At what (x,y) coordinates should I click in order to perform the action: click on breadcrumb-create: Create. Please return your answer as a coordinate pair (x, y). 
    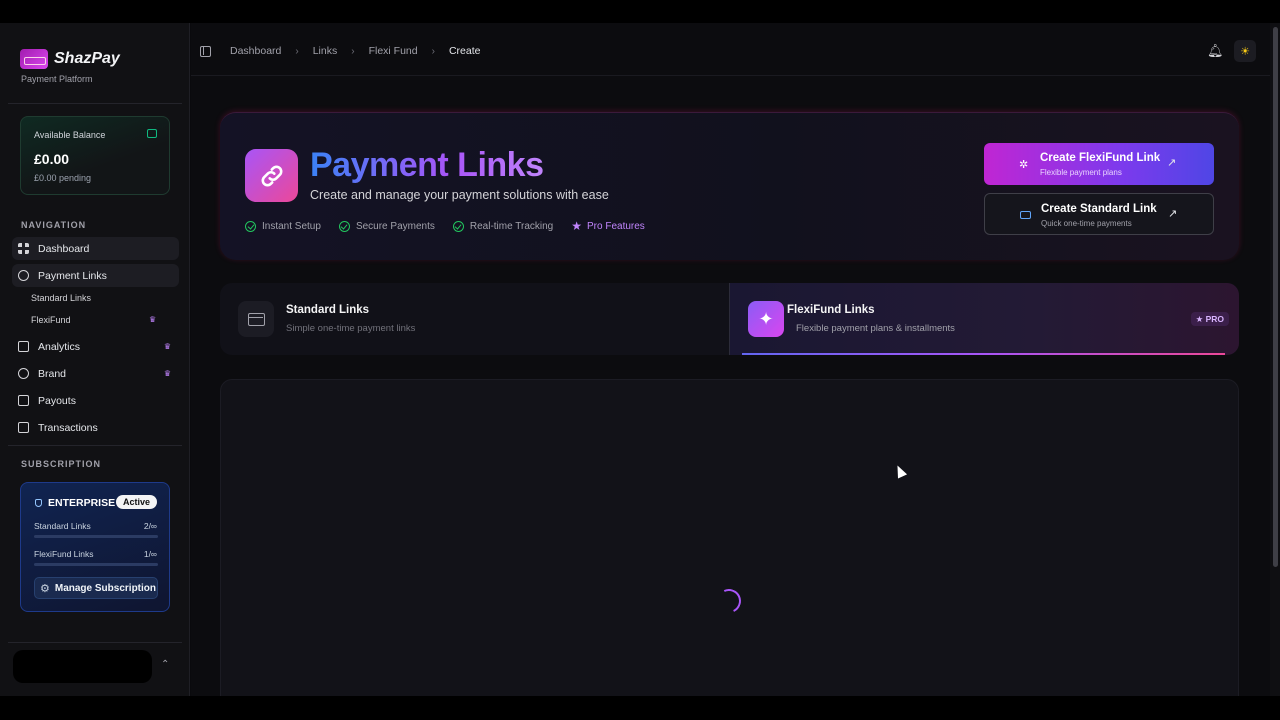
    Looking at the image, I should click on (464, 51).